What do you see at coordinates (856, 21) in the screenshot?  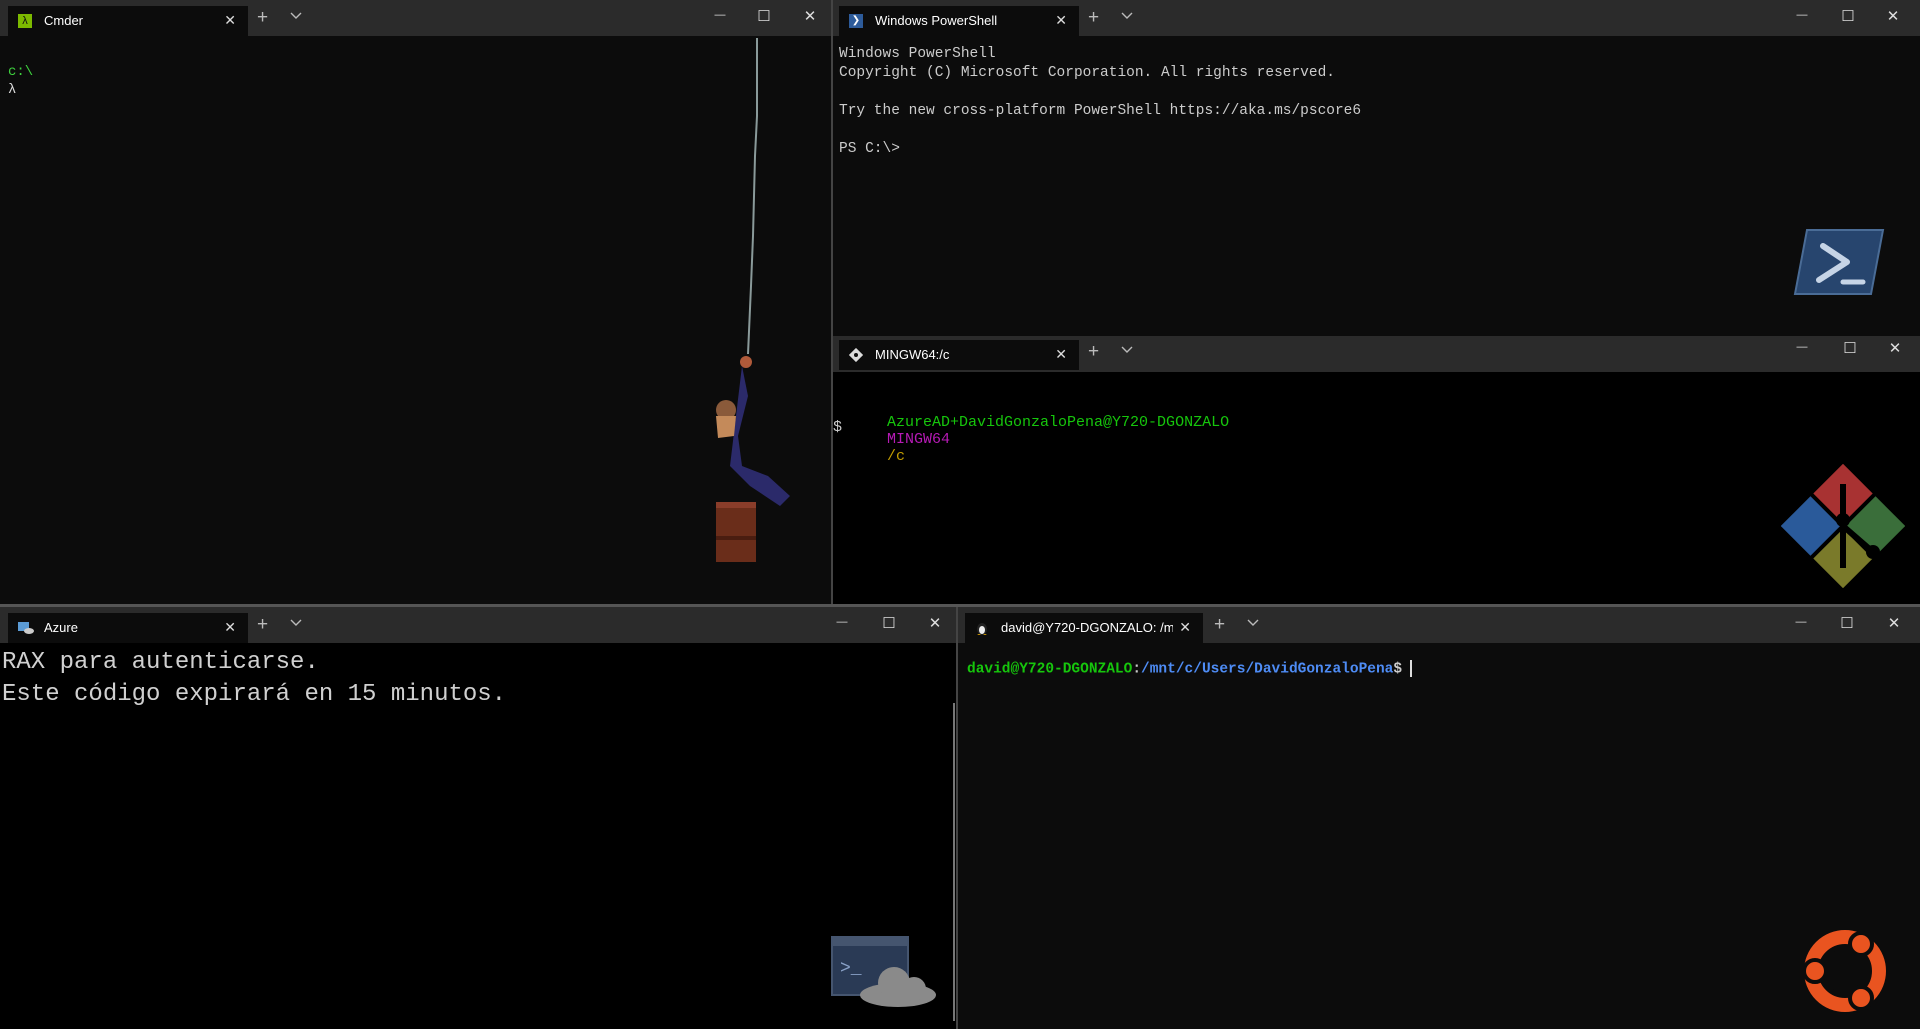 I see `powershell-icon: ❯` at bounding box center [856, 21].